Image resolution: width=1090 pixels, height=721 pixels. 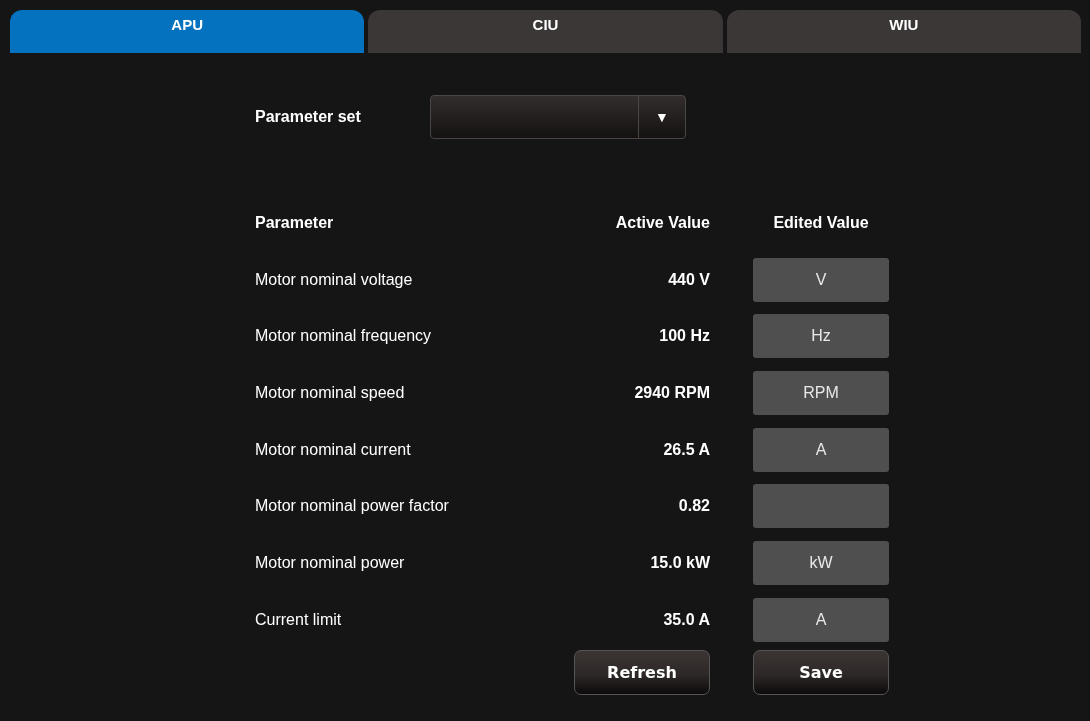 What do you see at coordinates (684, 336) in the screenshot?
I see `active-value: 100 Hz` at bounding box center [684, 336].